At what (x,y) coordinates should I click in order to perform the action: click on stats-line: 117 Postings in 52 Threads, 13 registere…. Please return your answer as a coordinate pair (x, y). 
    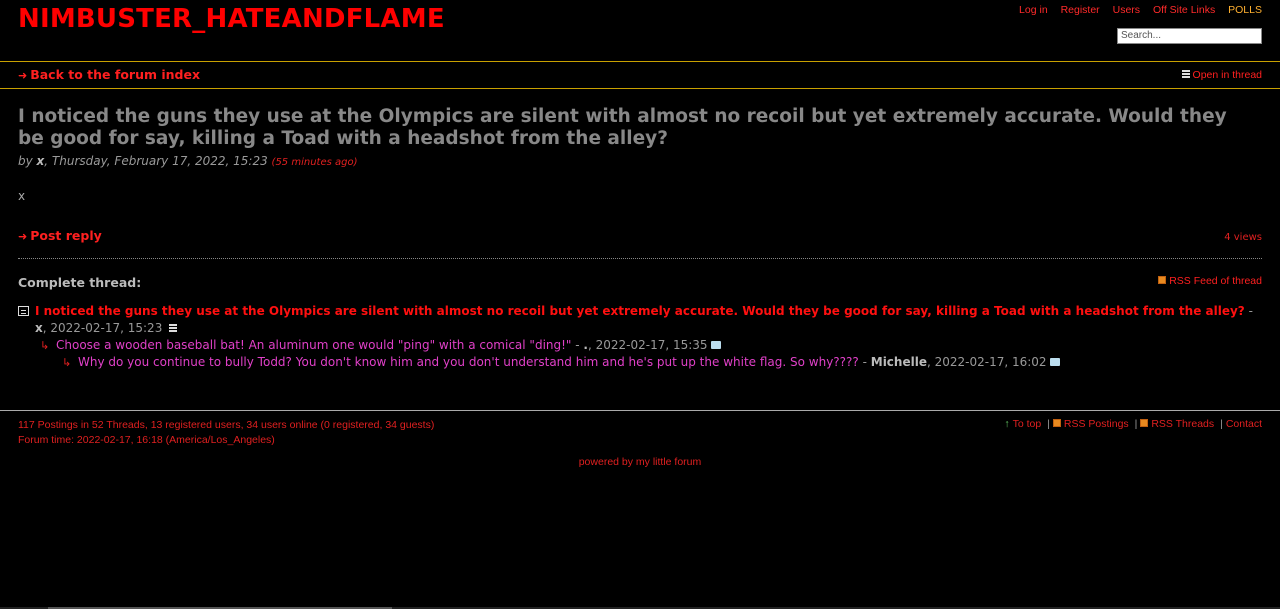
    Looking at the image, I should click on (226, 425).